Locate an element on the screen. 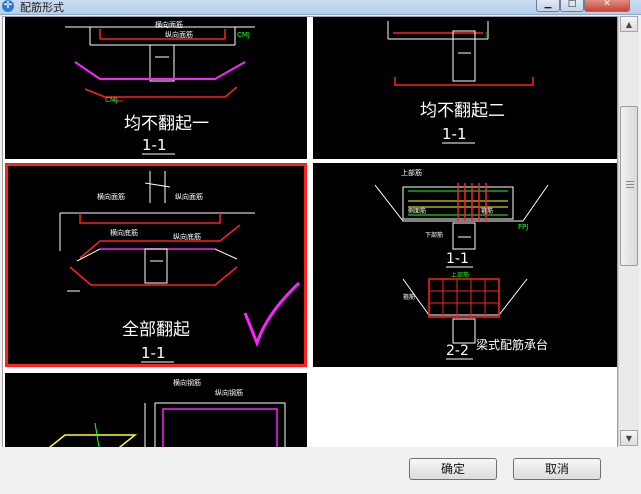 Image resolution: width=641 pixels, height=494 pixels. cmj-label-right: CMJ is located at coordinates (243, 35).